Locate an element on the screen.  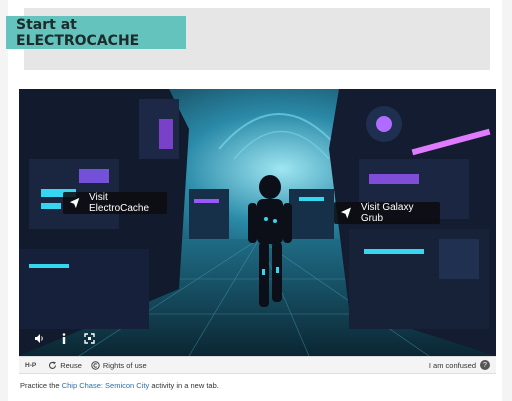
question-icon: ? is located at coordinates (485, 365).